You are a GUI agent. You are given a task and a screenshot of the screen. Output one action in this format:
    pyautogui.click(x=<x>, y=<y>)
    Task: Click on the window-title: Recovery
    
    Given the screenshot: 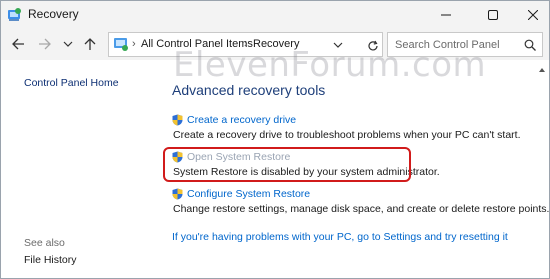 What is the action you would take?
    pyautogui.click(x=53, y=14)
    